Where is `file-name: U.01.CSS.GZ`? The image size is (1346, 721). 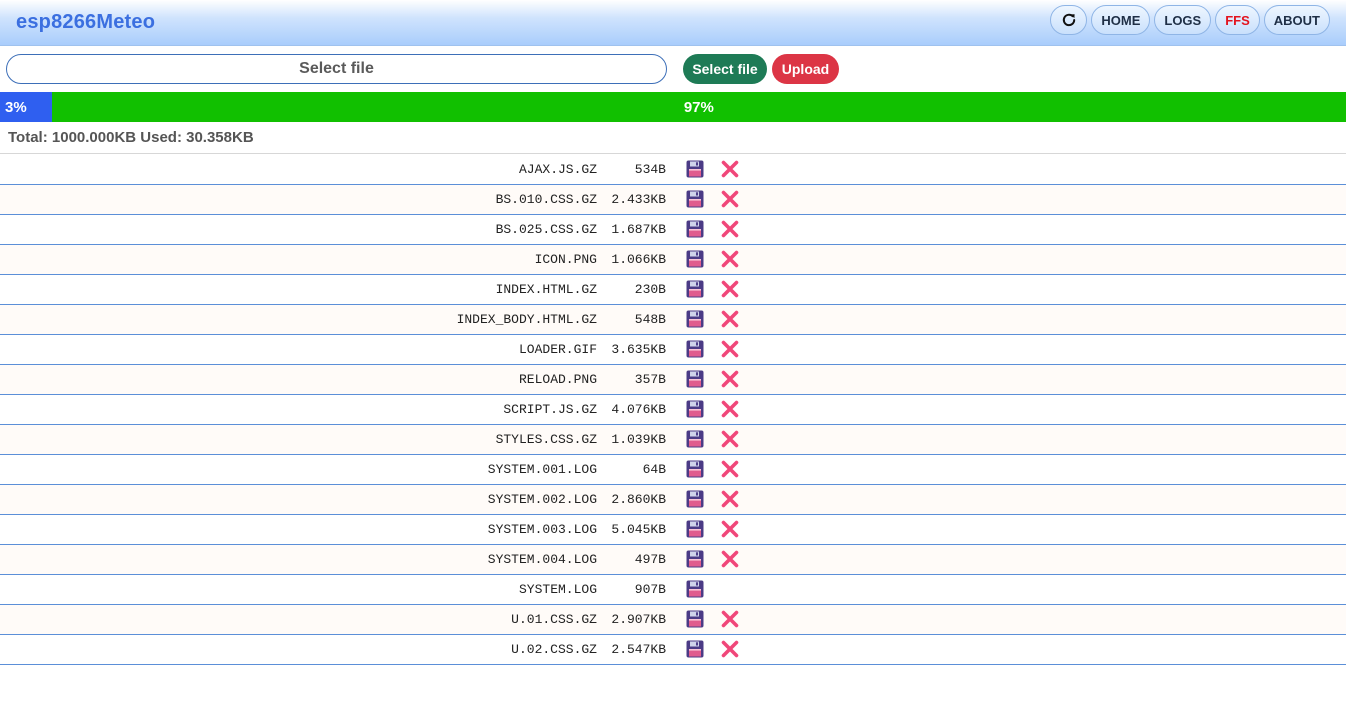 file-name: U.01.CSS.GZ is located at coordinates (554, 619).